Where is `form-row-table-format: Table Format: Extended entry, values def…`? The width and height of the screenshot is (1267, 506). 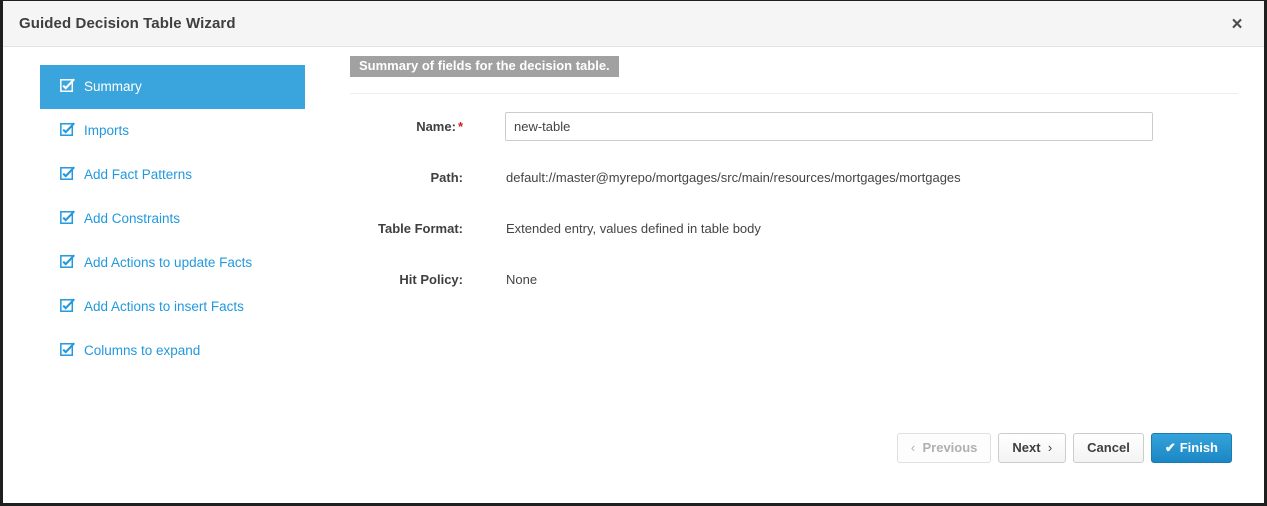 form-row-table-format: Table Format: Extended entry, values def… is located at coordinates (794, 239).